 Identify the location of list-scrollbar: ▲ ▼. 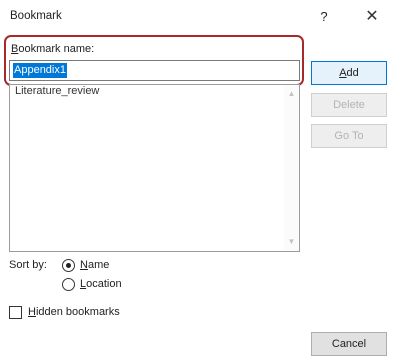
(291, 168).